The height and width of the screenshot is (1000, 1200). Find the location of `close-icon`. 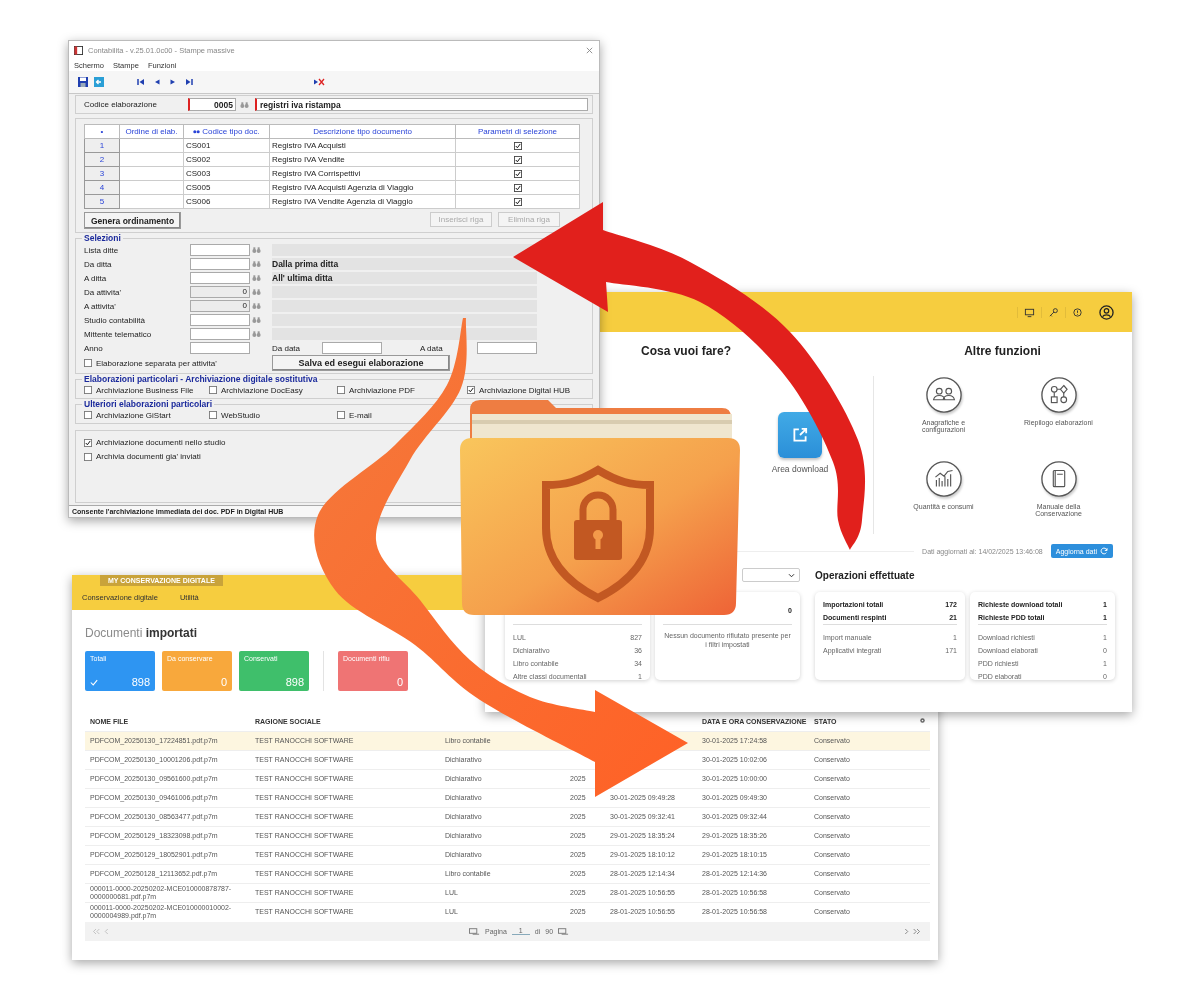

close-icon is located at coordinates (589, 50).